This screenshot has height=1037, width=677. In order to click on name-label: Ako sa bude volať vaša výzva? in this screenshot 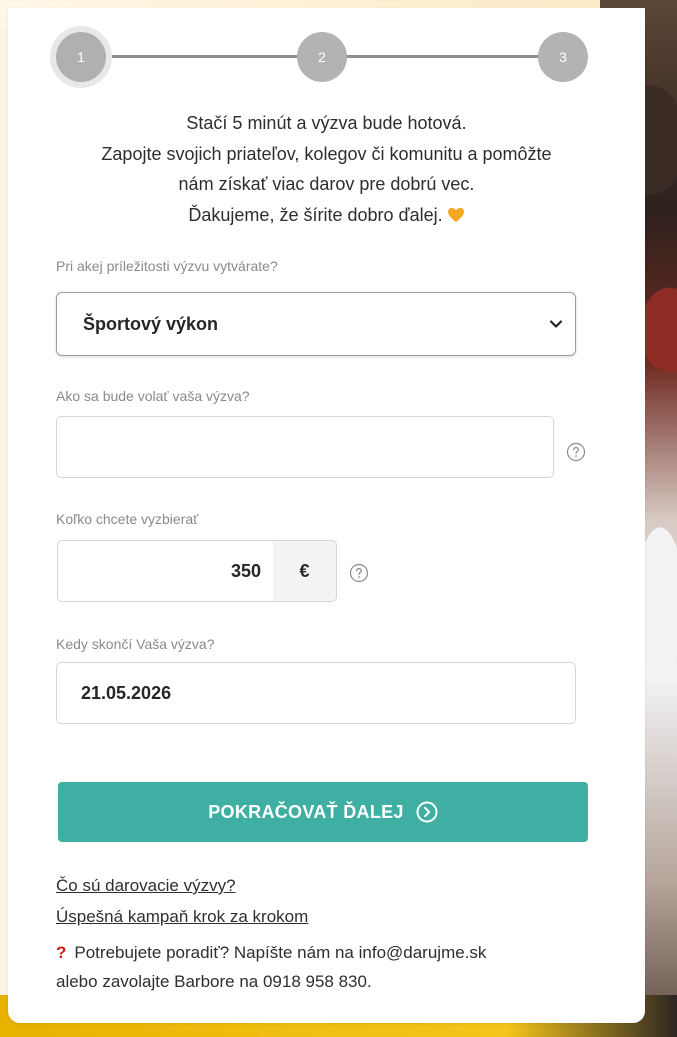, I will do `click(153, 396)`.